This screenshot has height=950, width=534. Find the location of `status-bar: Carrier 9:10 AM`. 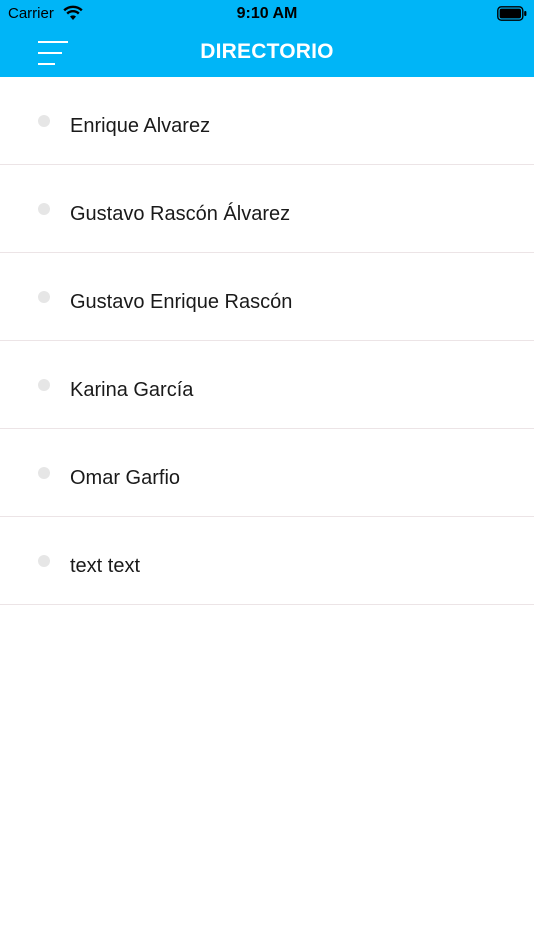

status-bar: Carrier 9:10 AM is located at coordinates (267, 14).